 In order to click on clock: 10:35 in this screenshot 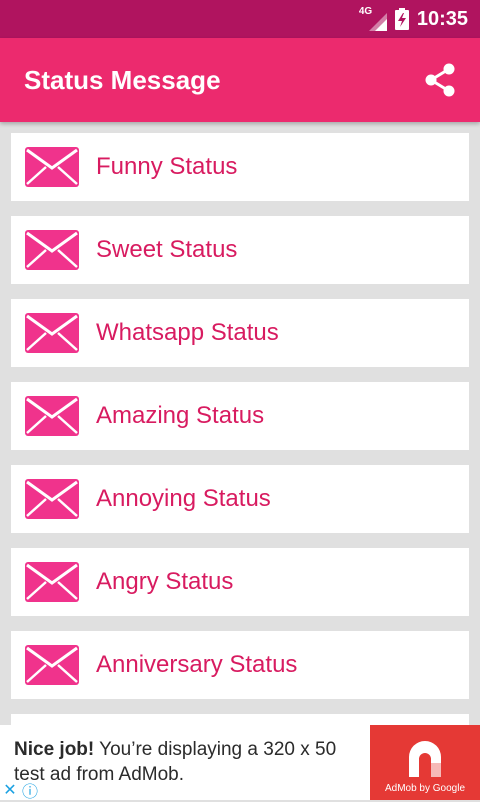, I will do `click(442, 18)`.